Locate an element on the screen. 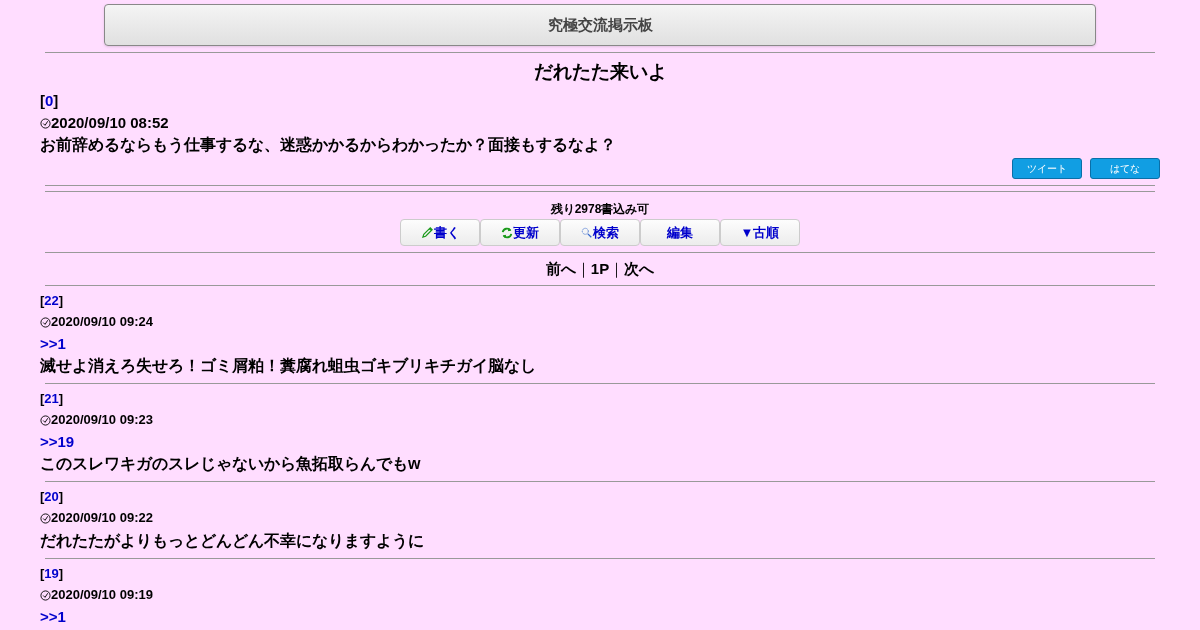 The width and height of the screenshot is (1200, 630). post-number-link: 20 is located at coordinates (51, 496).